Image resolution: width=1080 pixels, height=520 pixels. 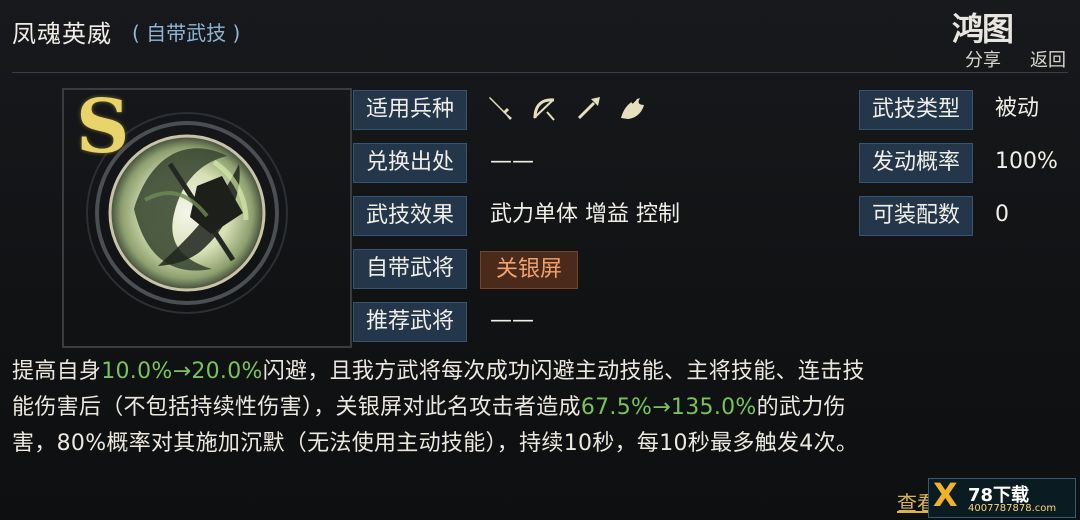 What do you see at coordinates (1002, 214) in the screenshot?
I see `field-value-equip-count: 0` at bounding box center [1002, 214].